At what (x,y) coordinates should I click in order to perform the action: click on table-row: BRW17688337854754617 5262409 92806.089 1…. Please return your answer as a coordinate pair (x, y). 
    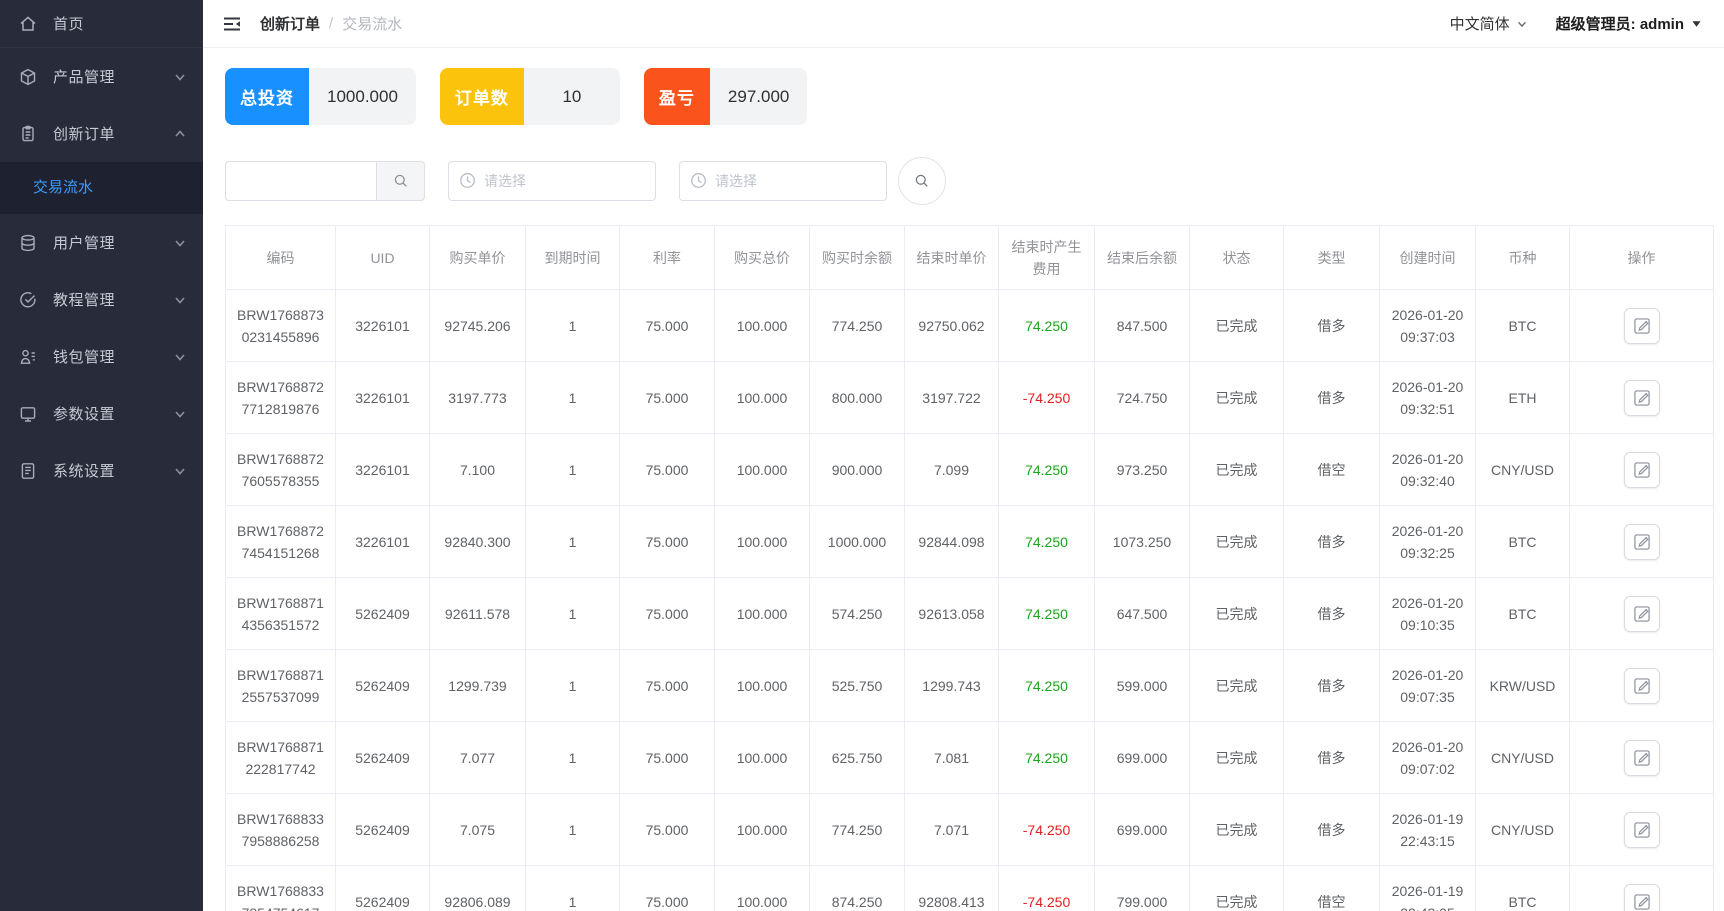
    Looking at the image, I should click on (969, 888).